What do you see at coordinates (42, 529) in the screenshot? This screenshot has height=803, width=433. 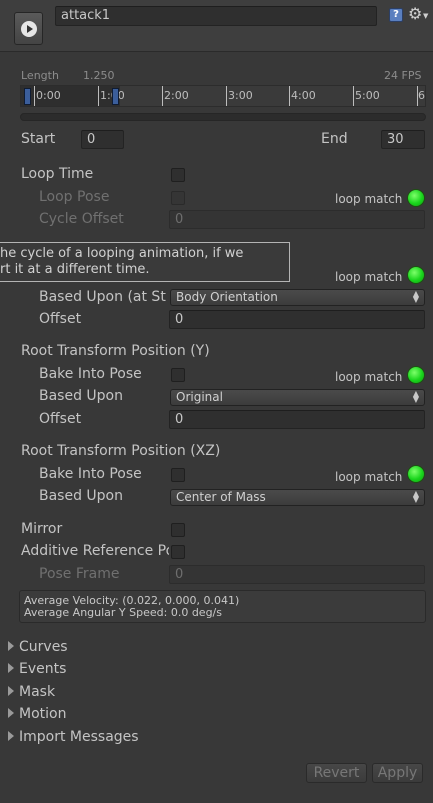 I see `mirror-label: Mirror` at bounding box center [42, 529].